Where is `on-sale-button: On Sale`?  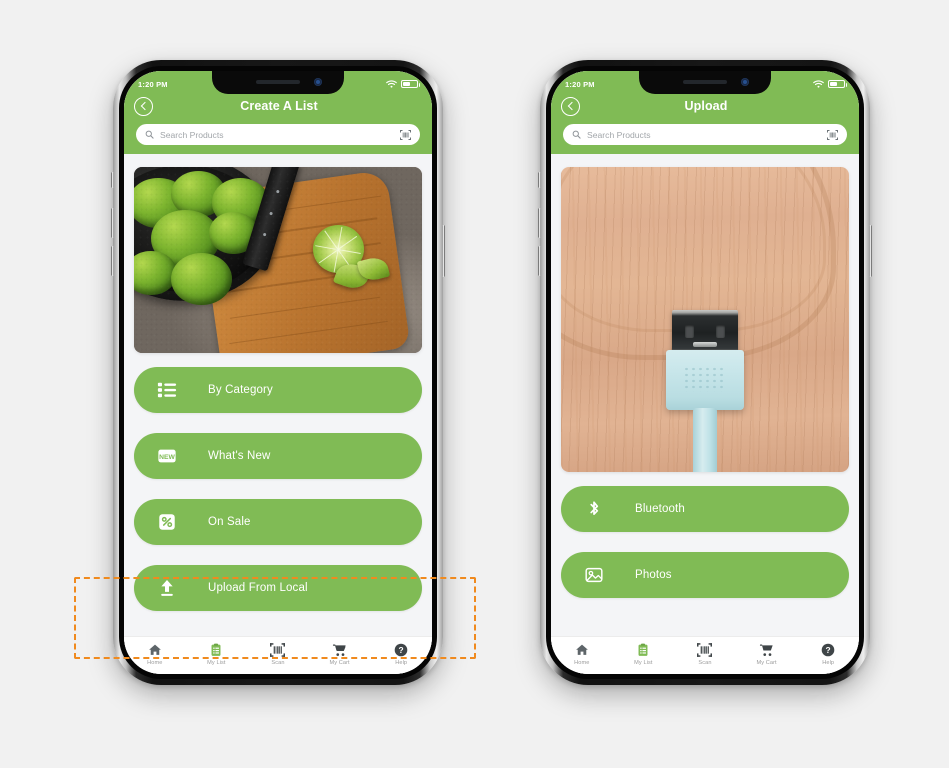 on-sale-button: On Sale is located at coordinates (278, 522).